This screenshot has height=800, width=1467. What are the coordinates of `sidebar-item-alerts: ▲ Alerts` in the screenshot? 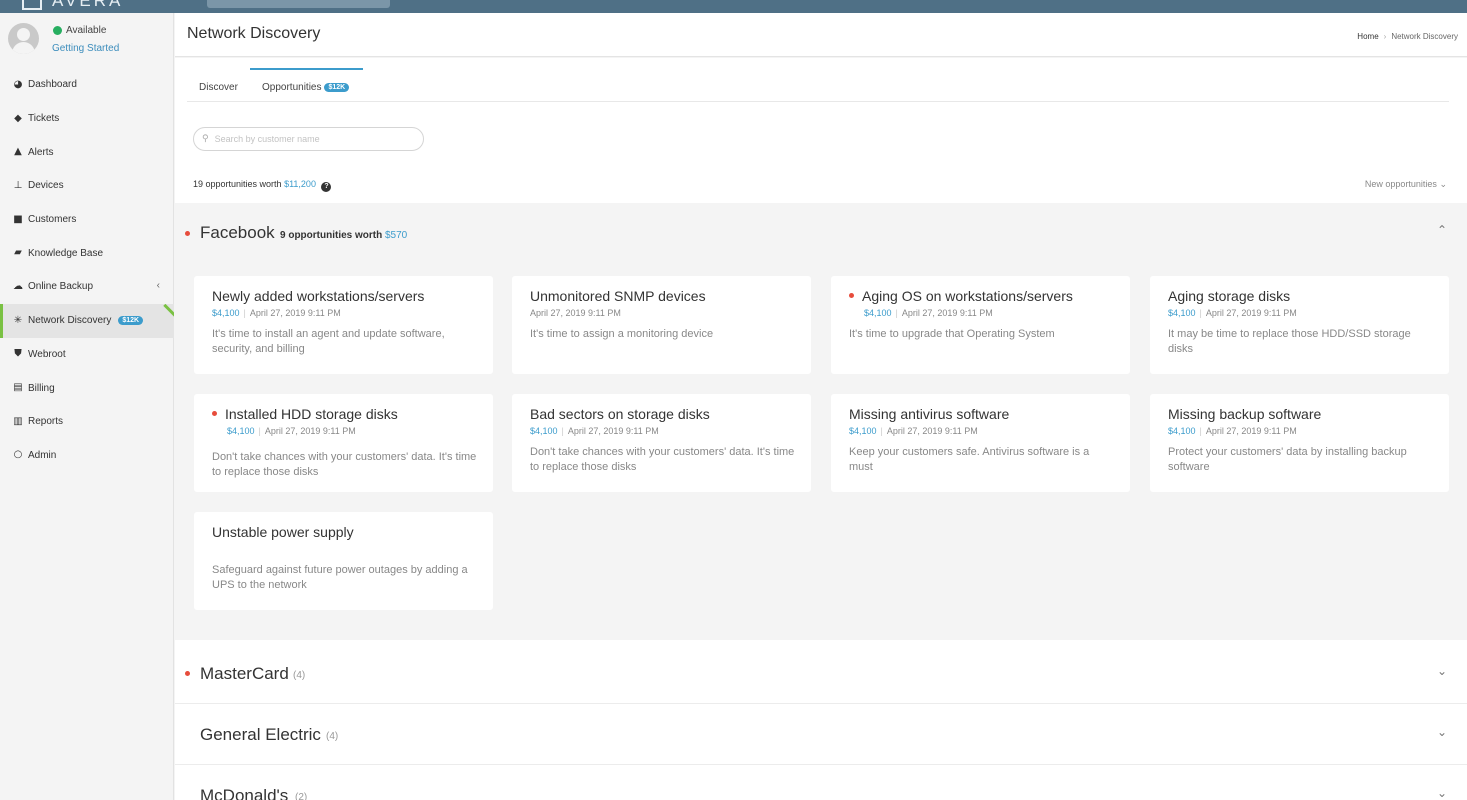 It's located at (87, 152).